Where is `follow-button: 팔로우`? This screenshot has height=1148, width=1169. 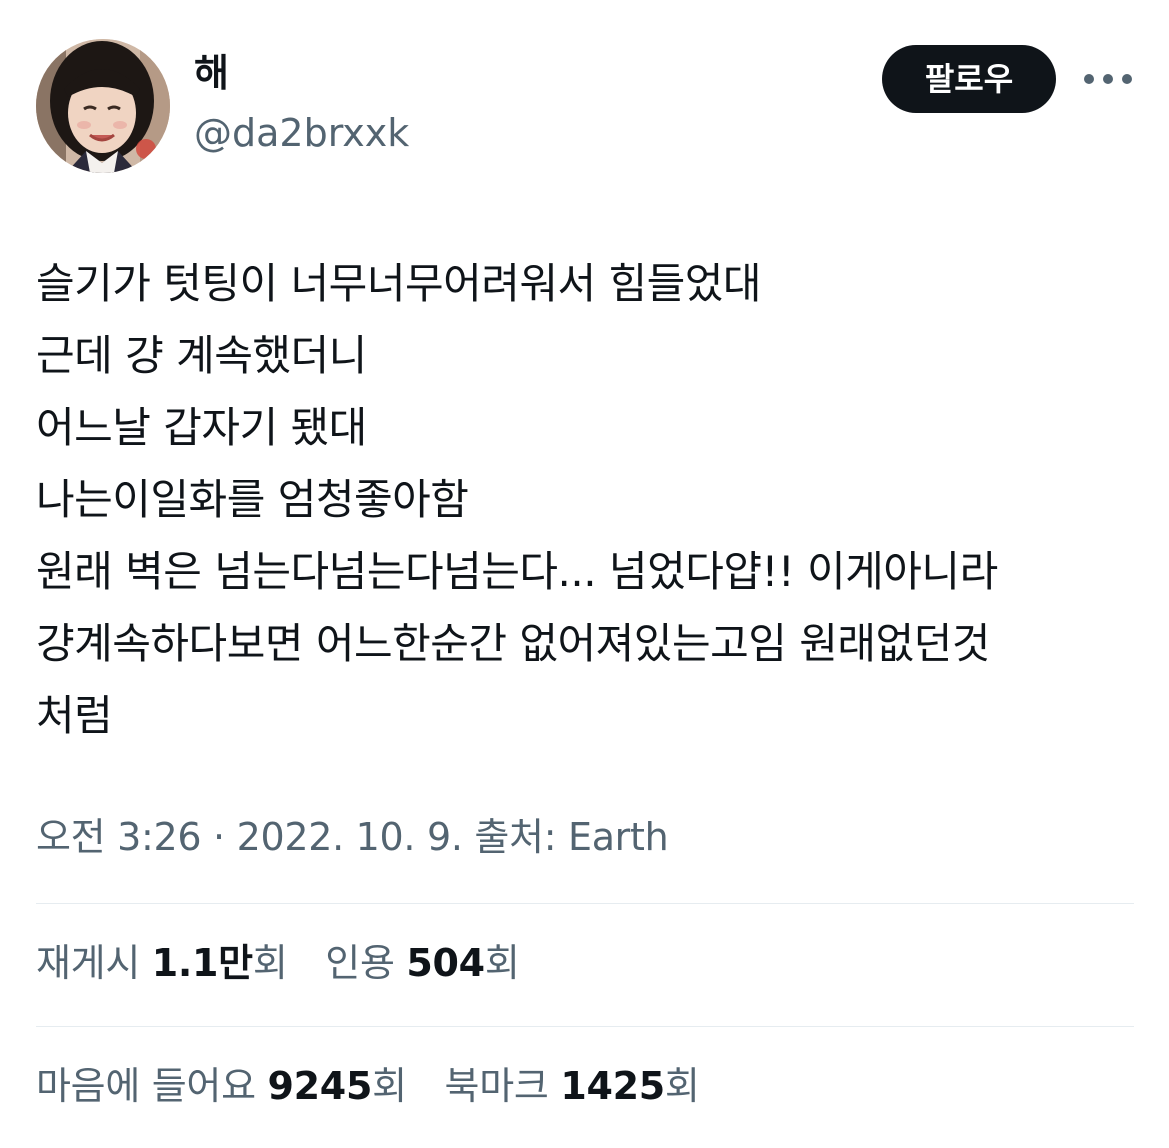 follow-button: 팔로우 is located at coordinates (969, 79).